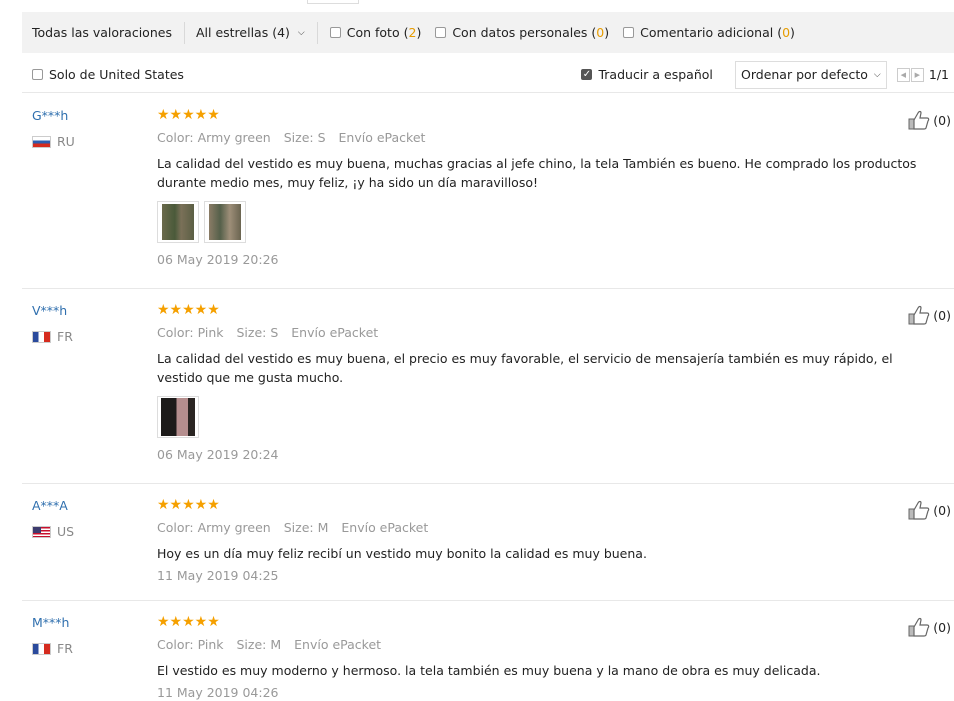 The height and width of the screenshot is (701, 954). I want to click on page-indicator: 1/1, so click(938, 74).